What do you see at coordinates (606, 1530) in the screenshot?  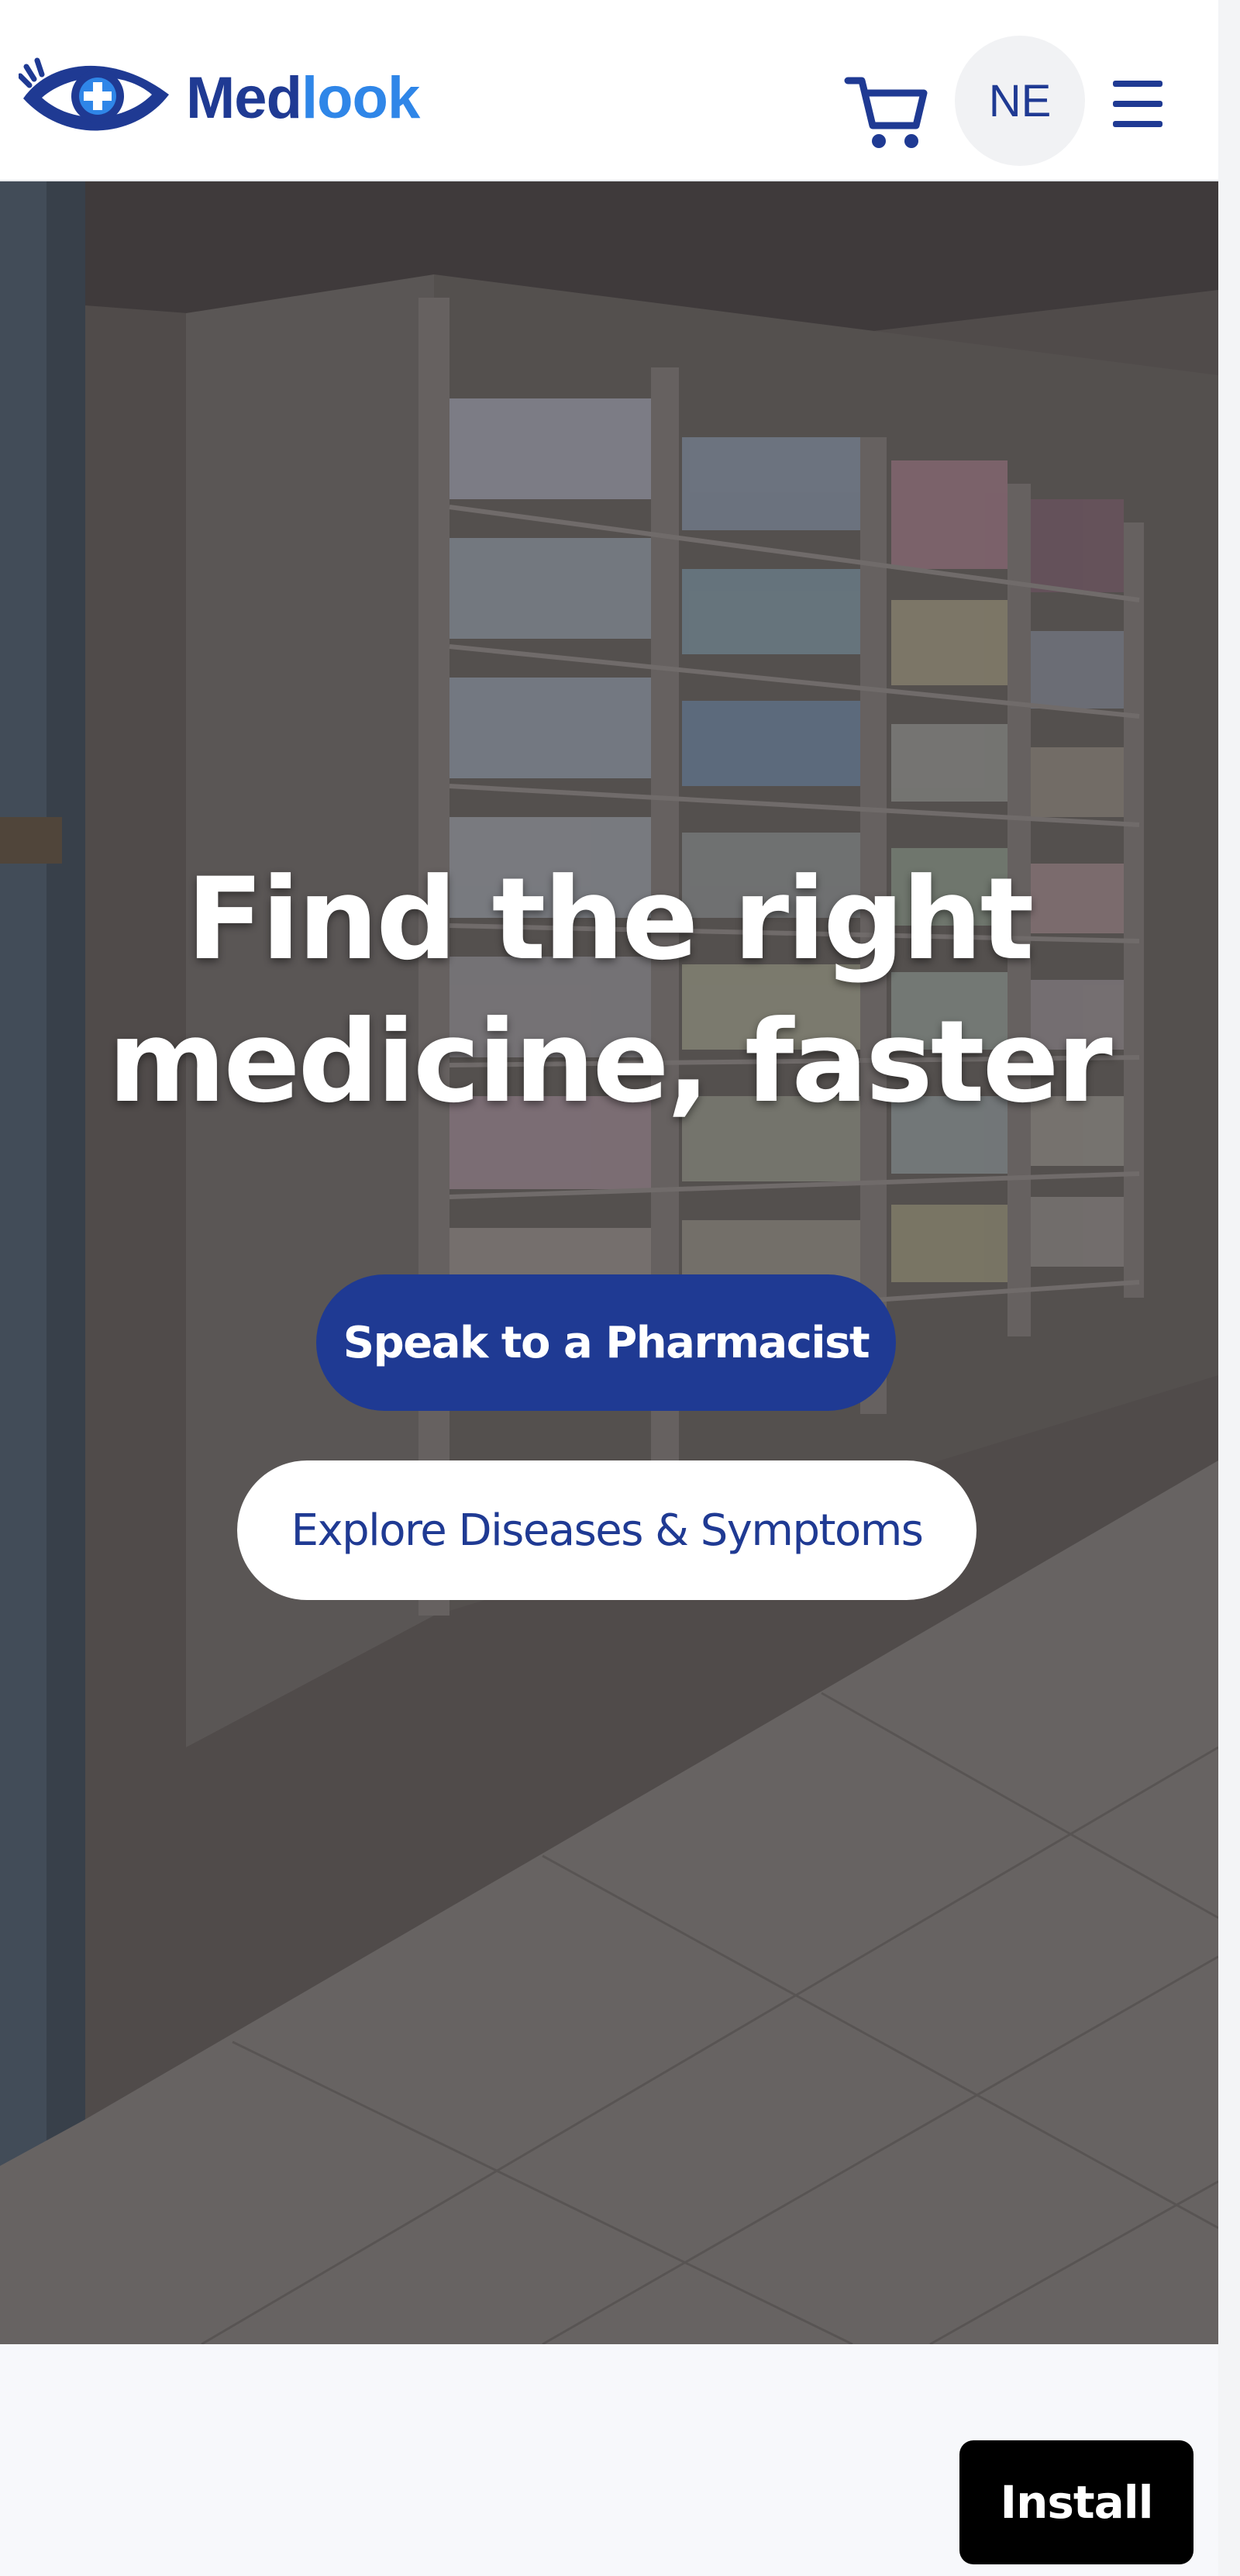 I see `explore-diseases-button: Explore Diseases & Symptoms` at bounding box center [606, 1530].